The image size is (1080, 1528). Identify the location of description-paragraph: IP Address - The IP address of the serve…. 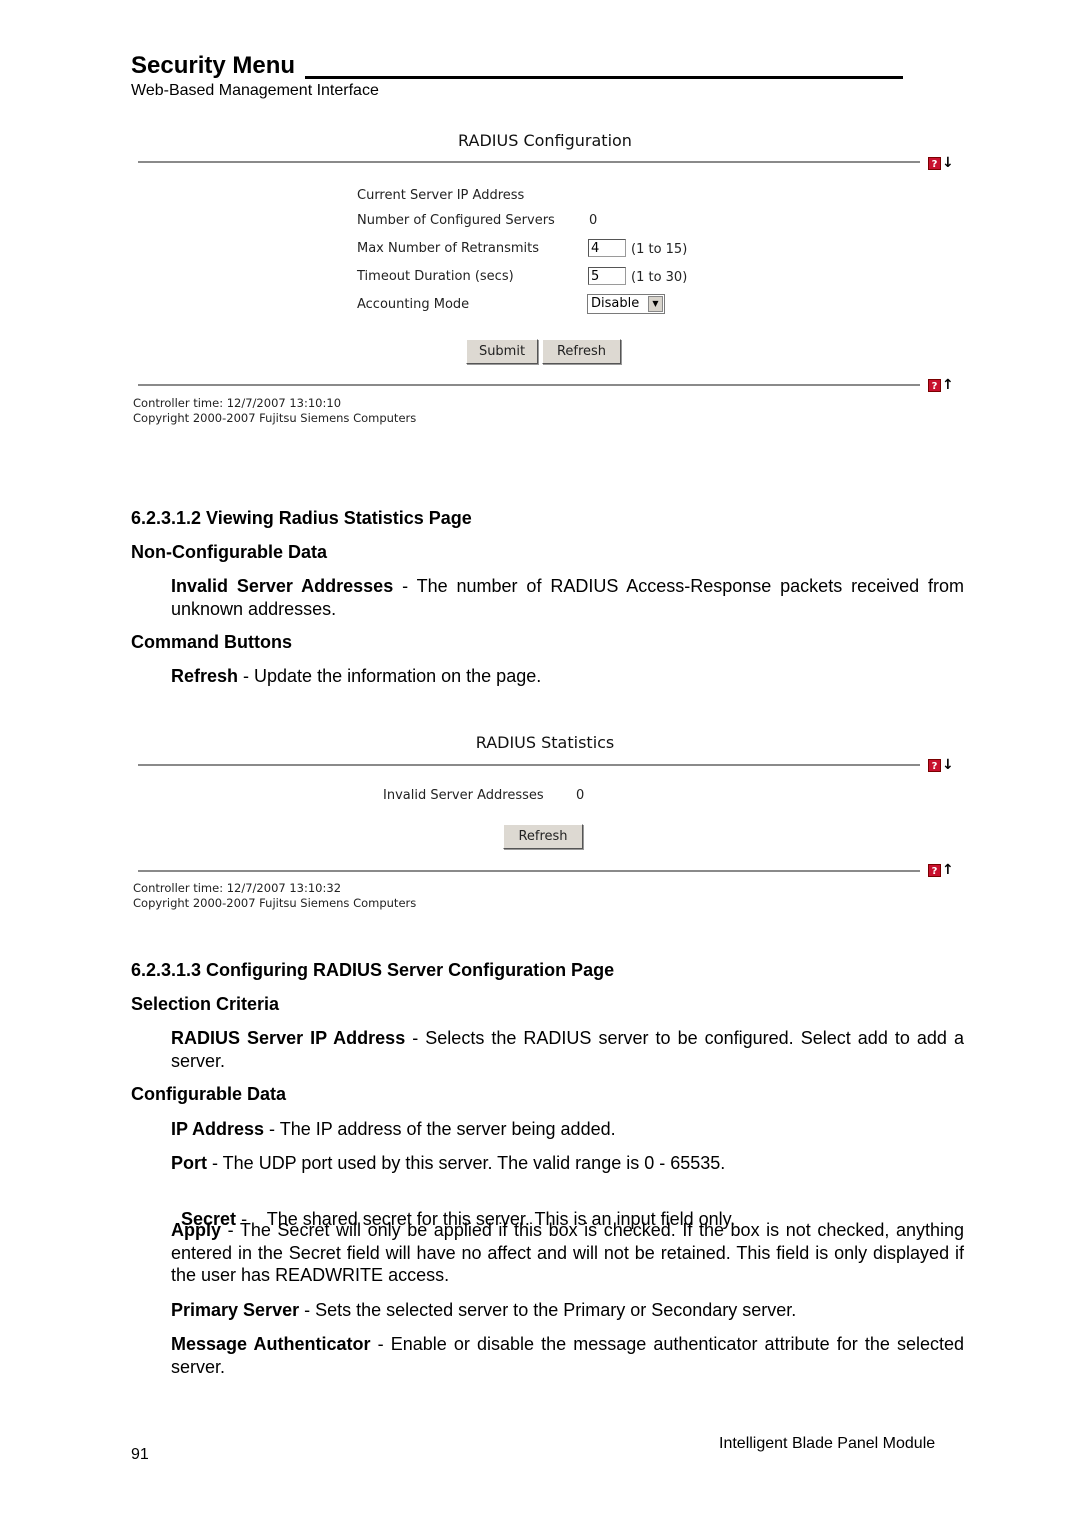
(567, 1129).